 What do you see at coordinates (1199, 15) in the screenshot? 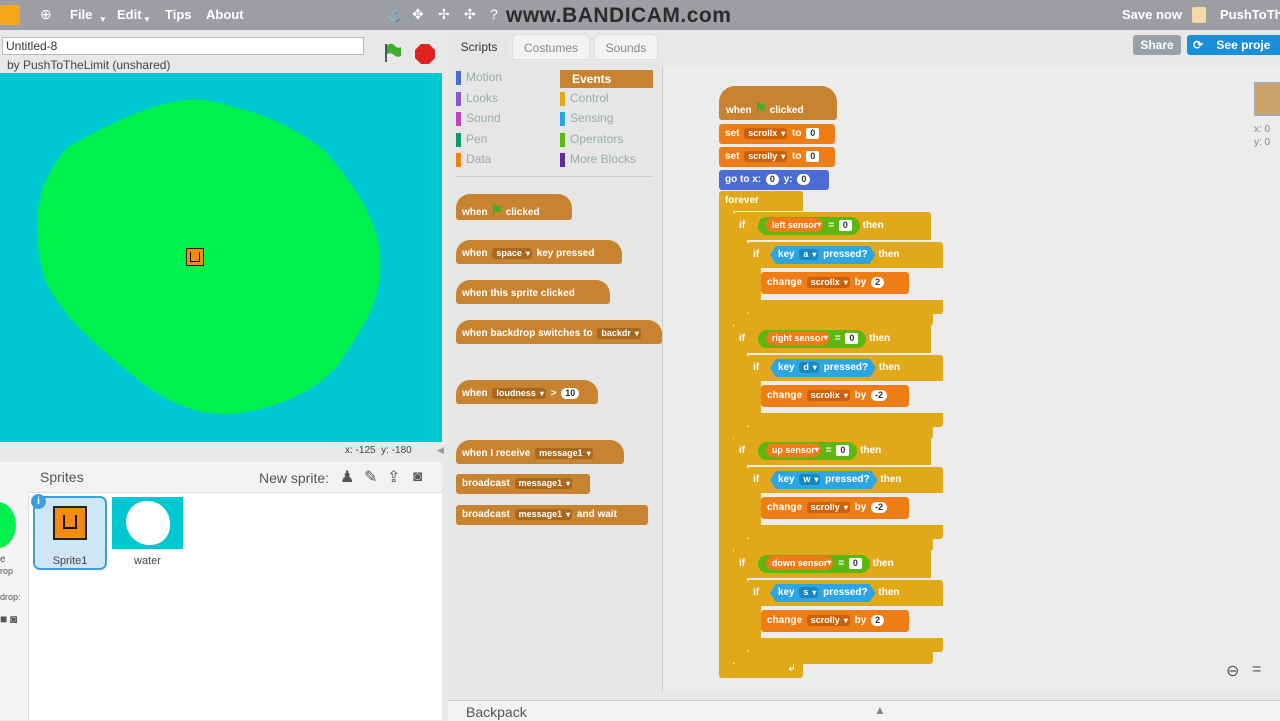
I see `user-avatar` at bounding box center [1199, 15].